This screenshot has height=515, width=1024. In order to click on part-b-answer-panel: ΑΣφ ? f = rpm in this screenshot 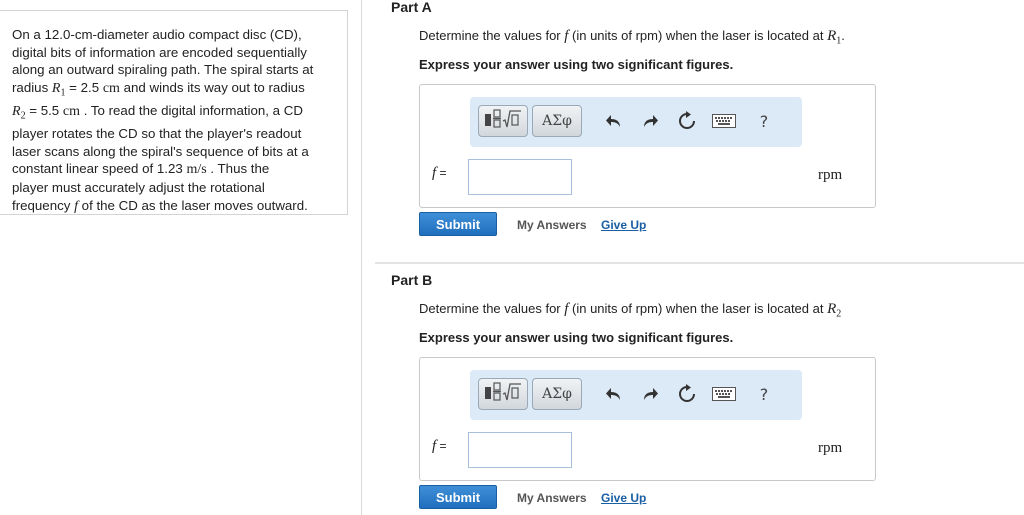, I will do `click(647, 419)`.